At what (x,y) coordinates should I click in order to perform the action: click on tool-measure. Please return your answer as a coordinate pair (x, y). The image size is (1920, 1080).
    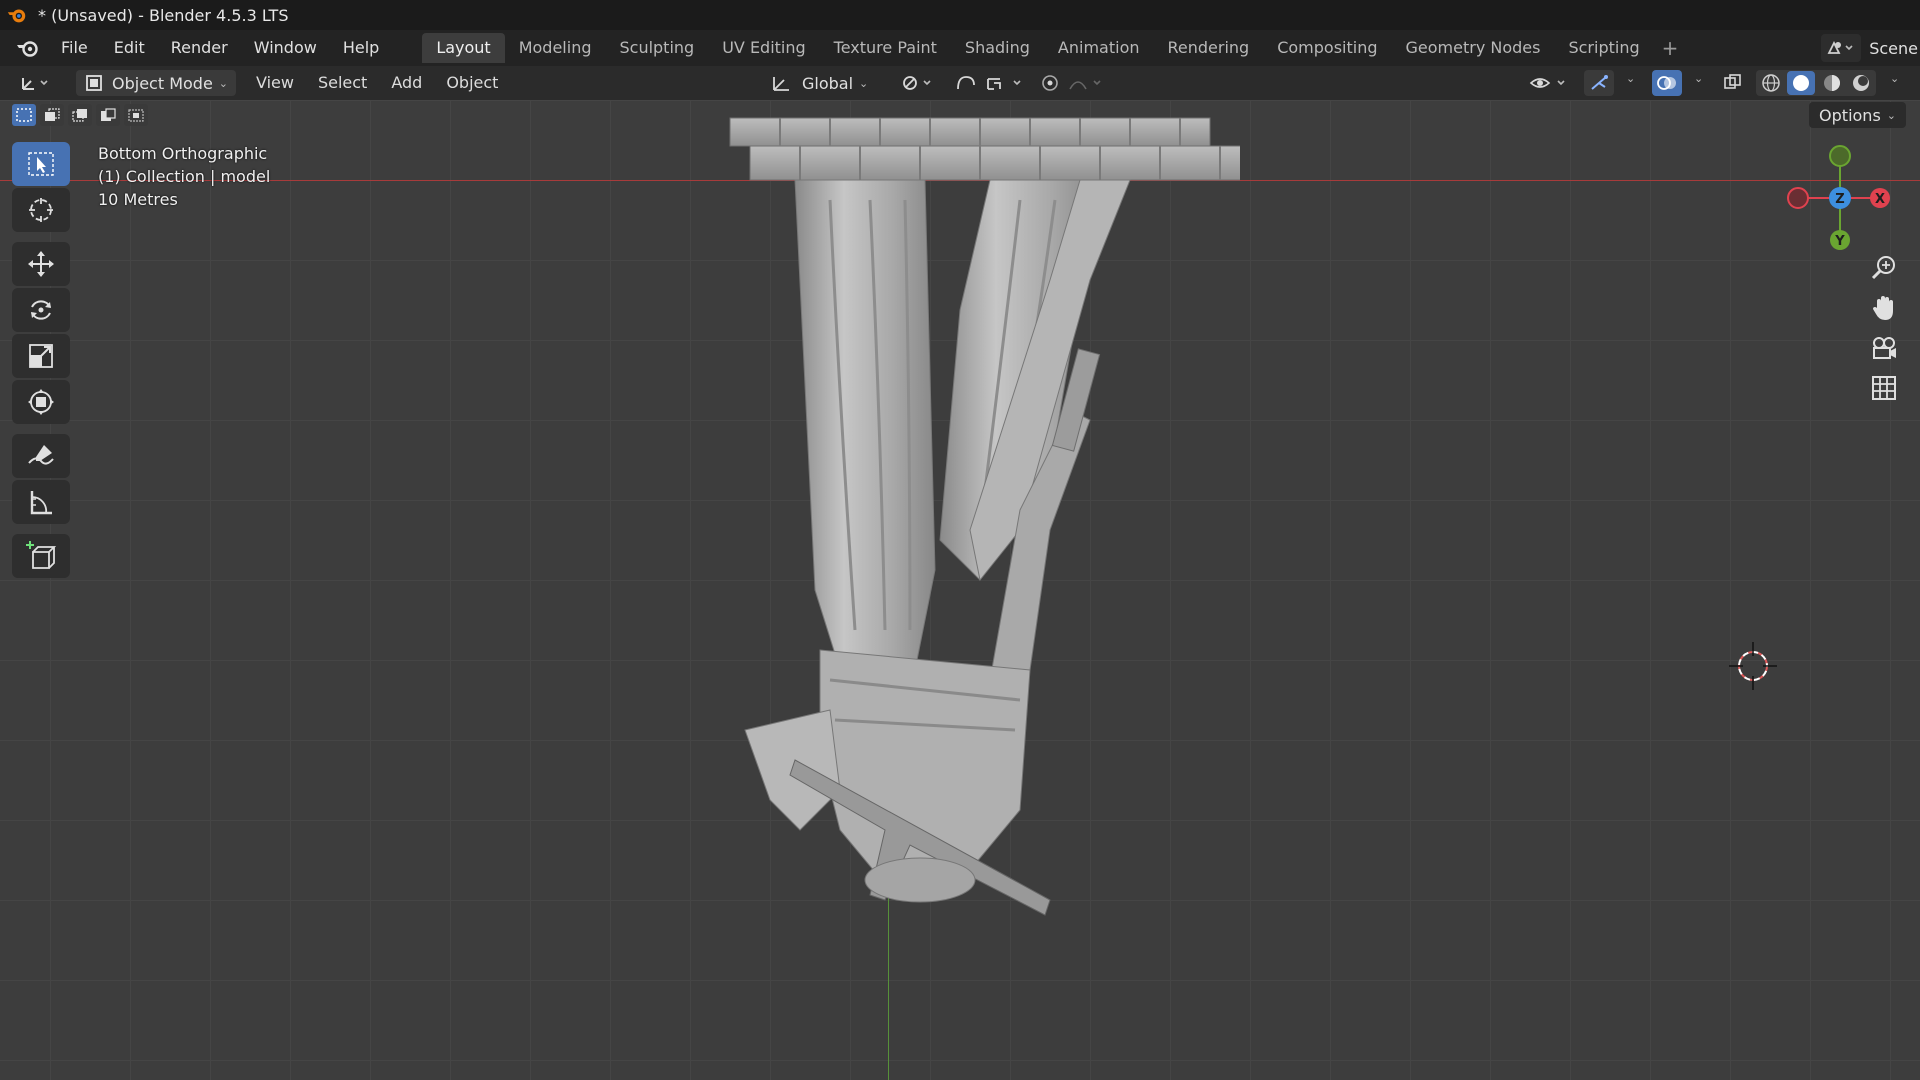
    Looking at the image, I should click on (41, 502).